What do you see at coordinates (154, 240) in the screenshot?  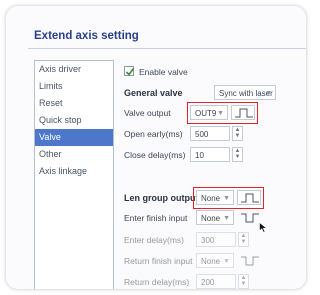 I see `enter-delay-label: Enter delay(ms)` at bounding box center [154, 240].